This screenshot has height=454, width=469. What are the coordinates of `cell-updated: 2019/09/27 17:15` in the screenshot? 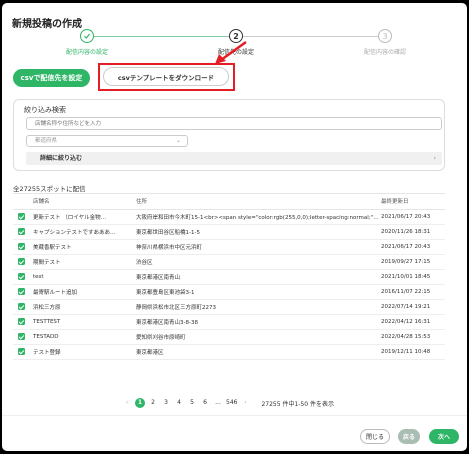 It's located at (413, 262).